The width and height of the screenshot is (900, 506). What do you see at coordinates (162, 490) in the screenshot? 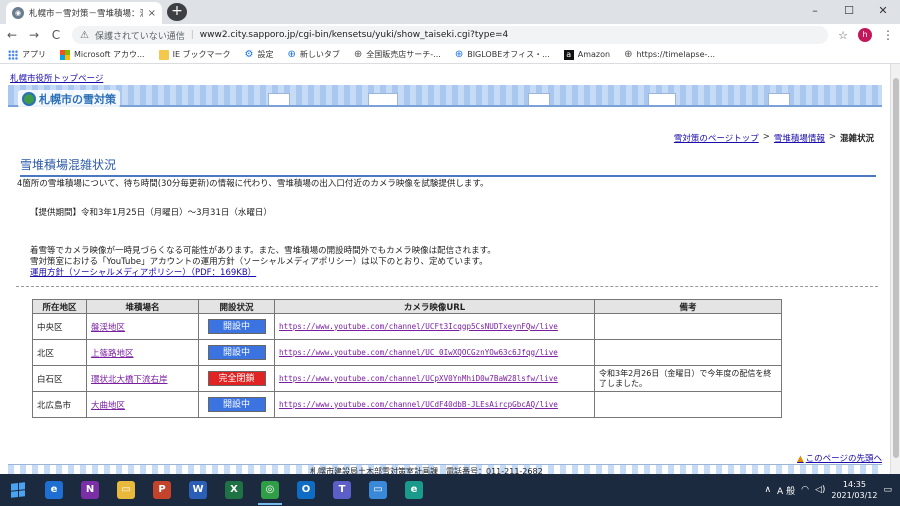
I see `taskbar-powerpoint-button: P` at bounding box center [162, 490].